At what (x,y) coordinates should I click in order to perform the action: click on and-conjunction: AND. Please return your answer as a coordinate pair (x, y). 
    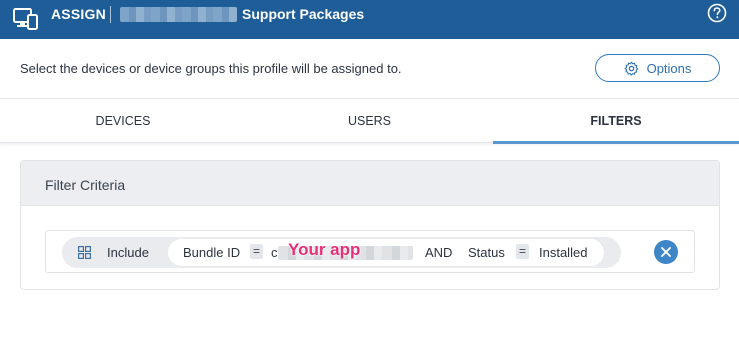
    Looking at the image, I should click on (439, 252).